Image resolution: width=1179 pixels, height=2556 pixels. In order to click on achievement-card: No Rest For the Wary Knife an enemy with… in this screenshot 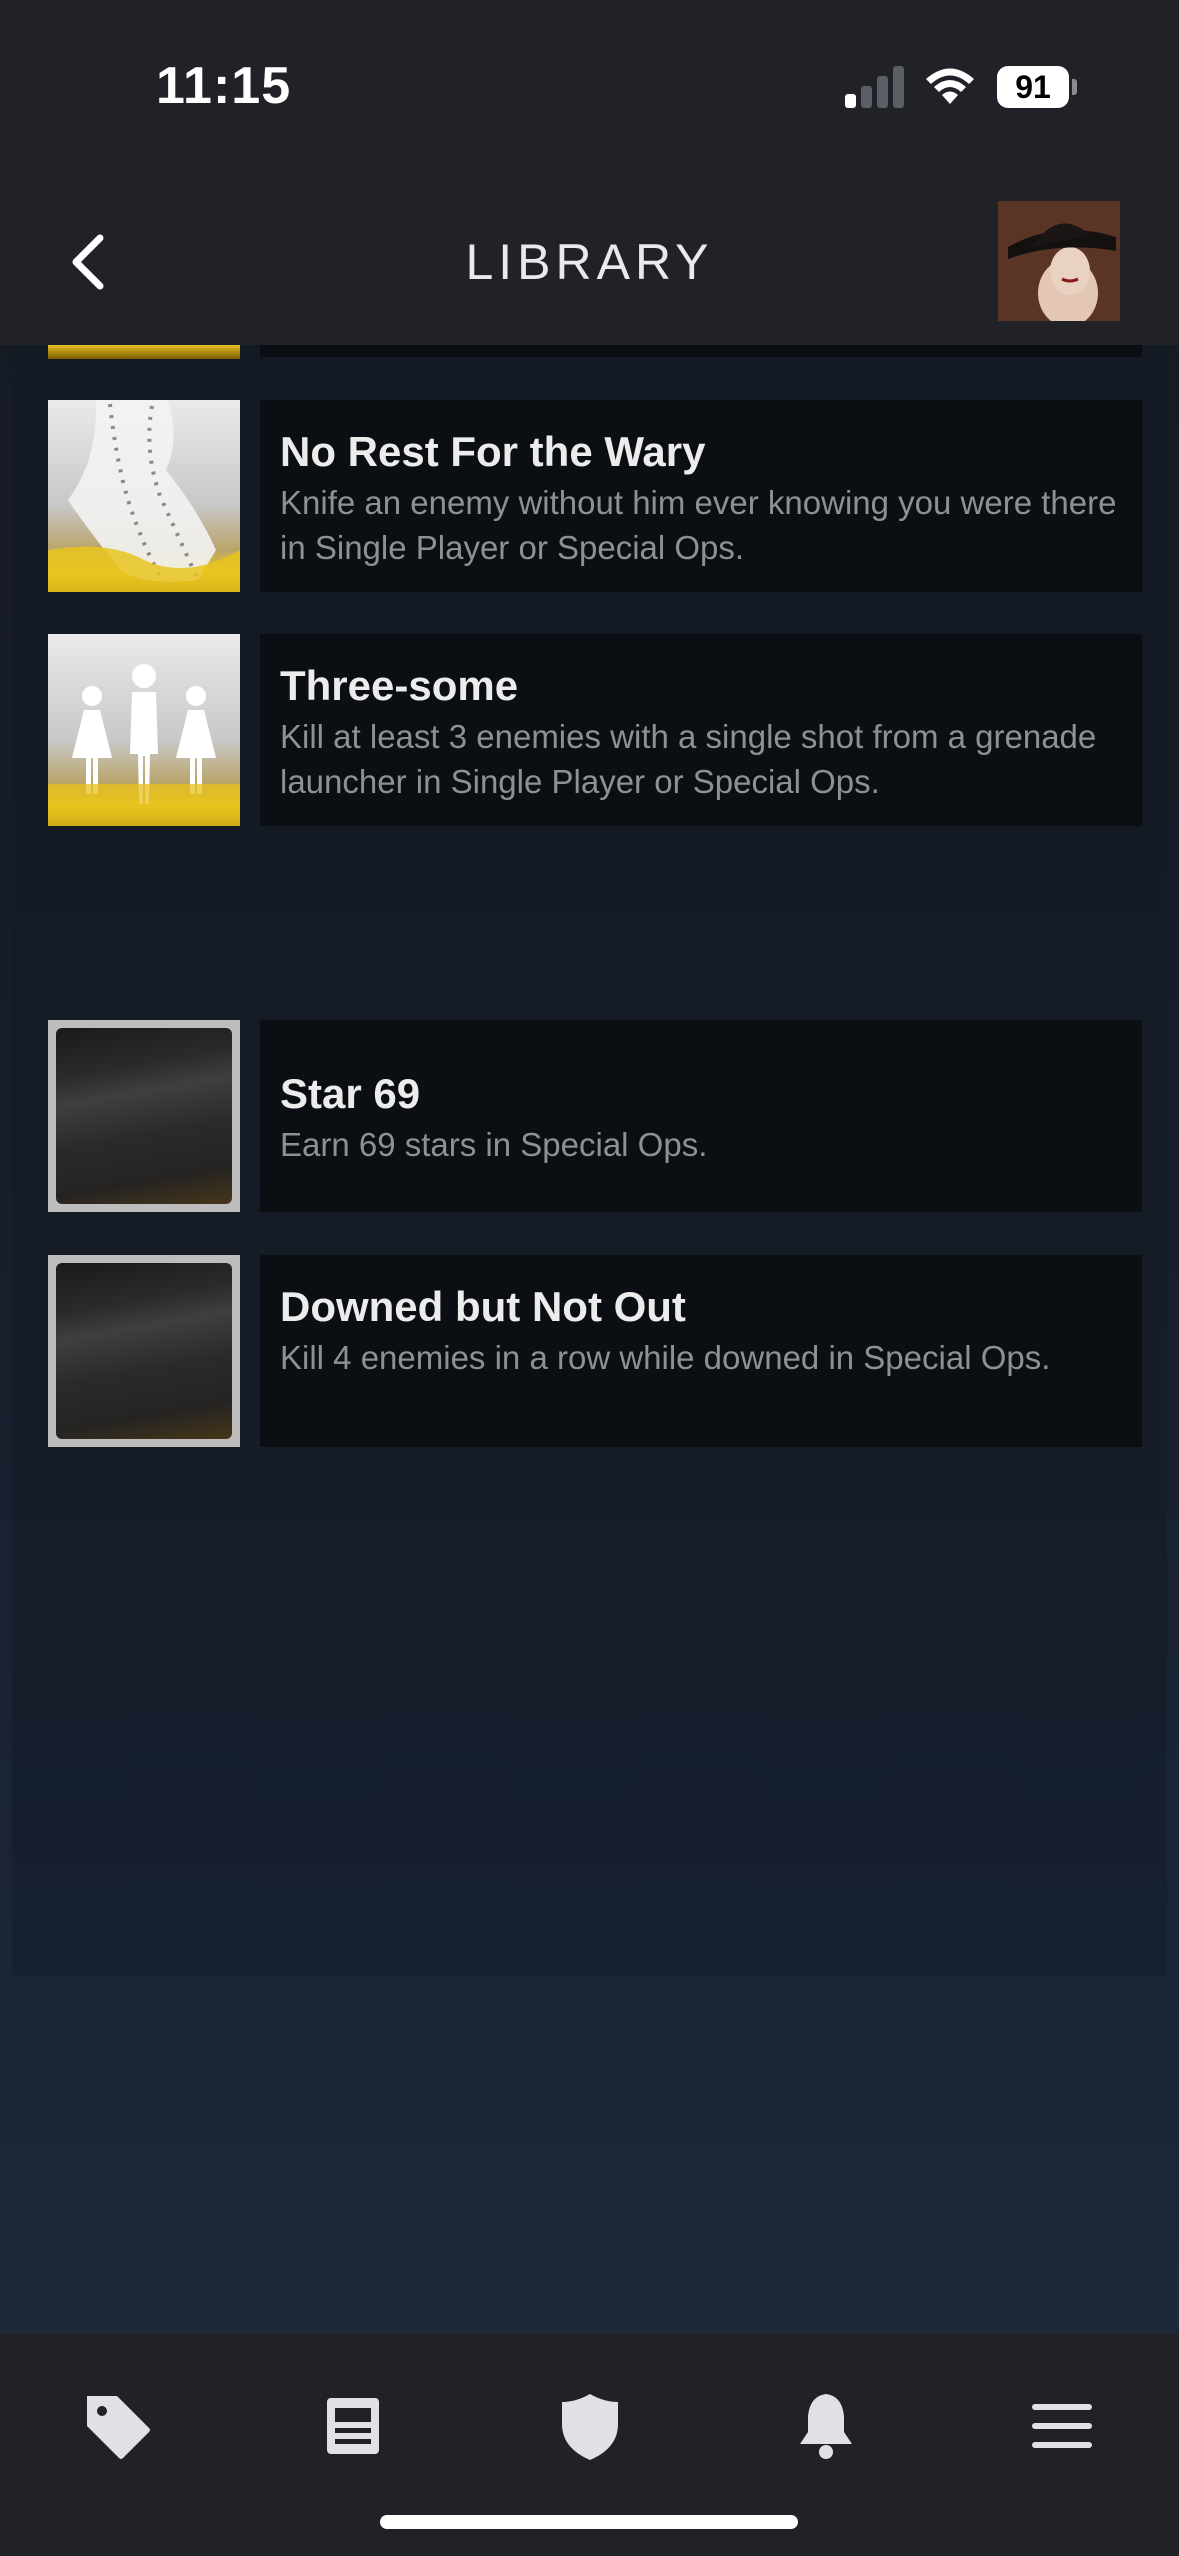, I will do `click(701, 496)`.